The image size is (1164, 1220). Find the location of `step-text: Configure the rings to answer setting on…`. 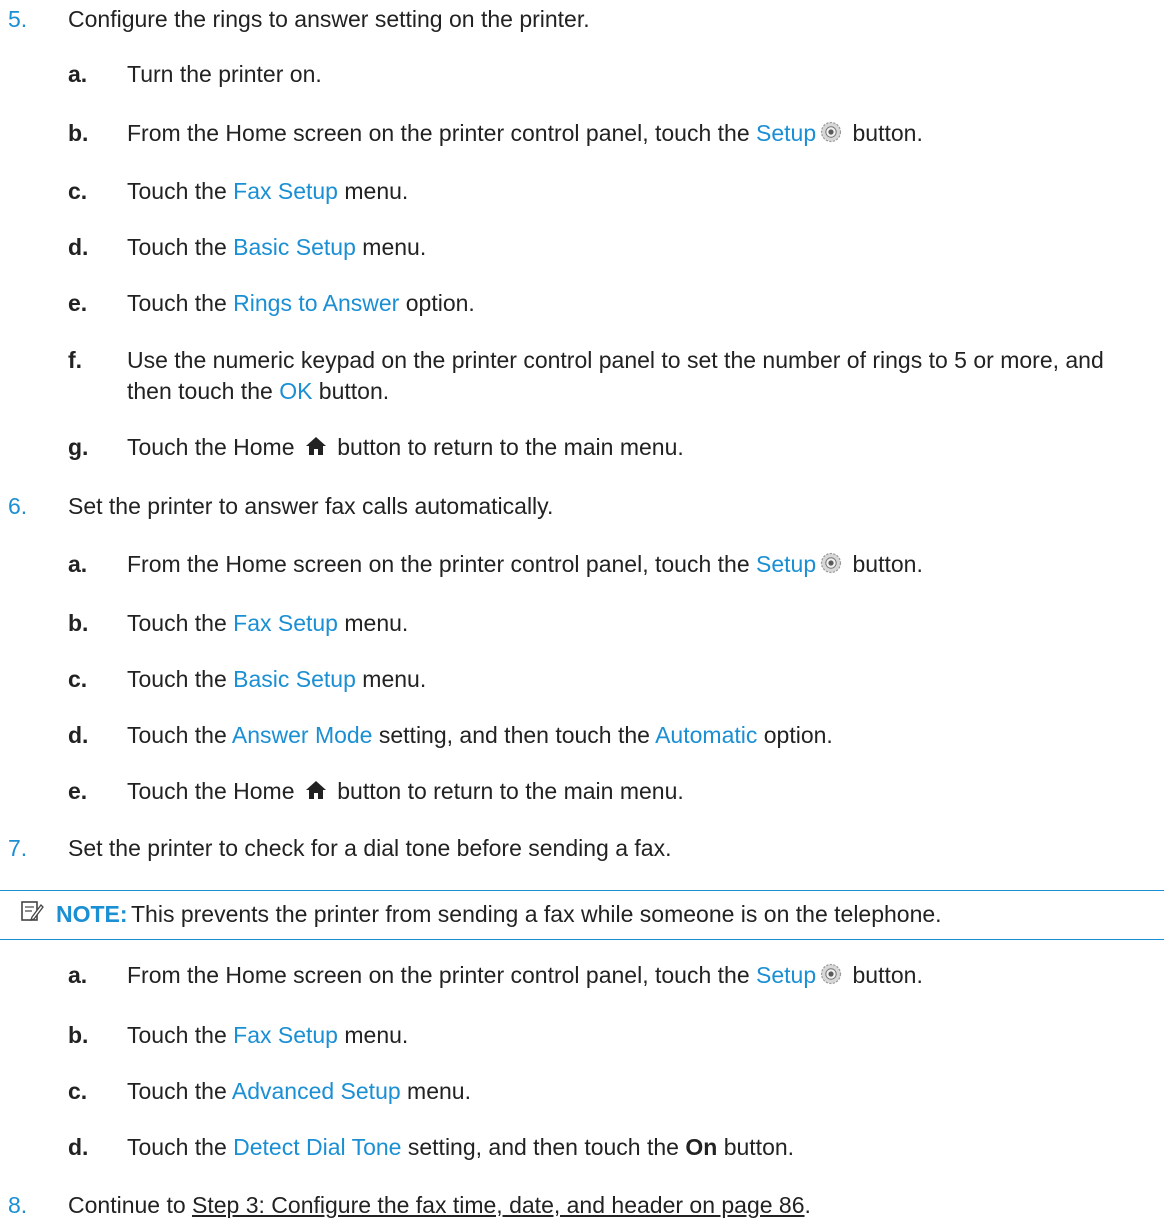

step-text: Configure the rings to answer setting on… is located at coordinates (329, 19).